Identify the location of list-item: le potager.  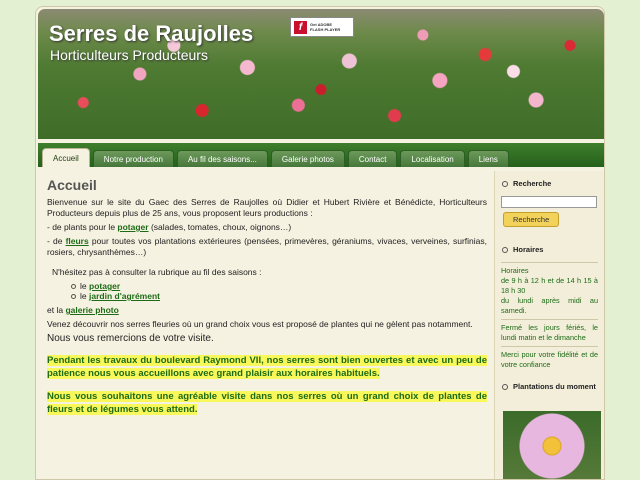
(279, 286).